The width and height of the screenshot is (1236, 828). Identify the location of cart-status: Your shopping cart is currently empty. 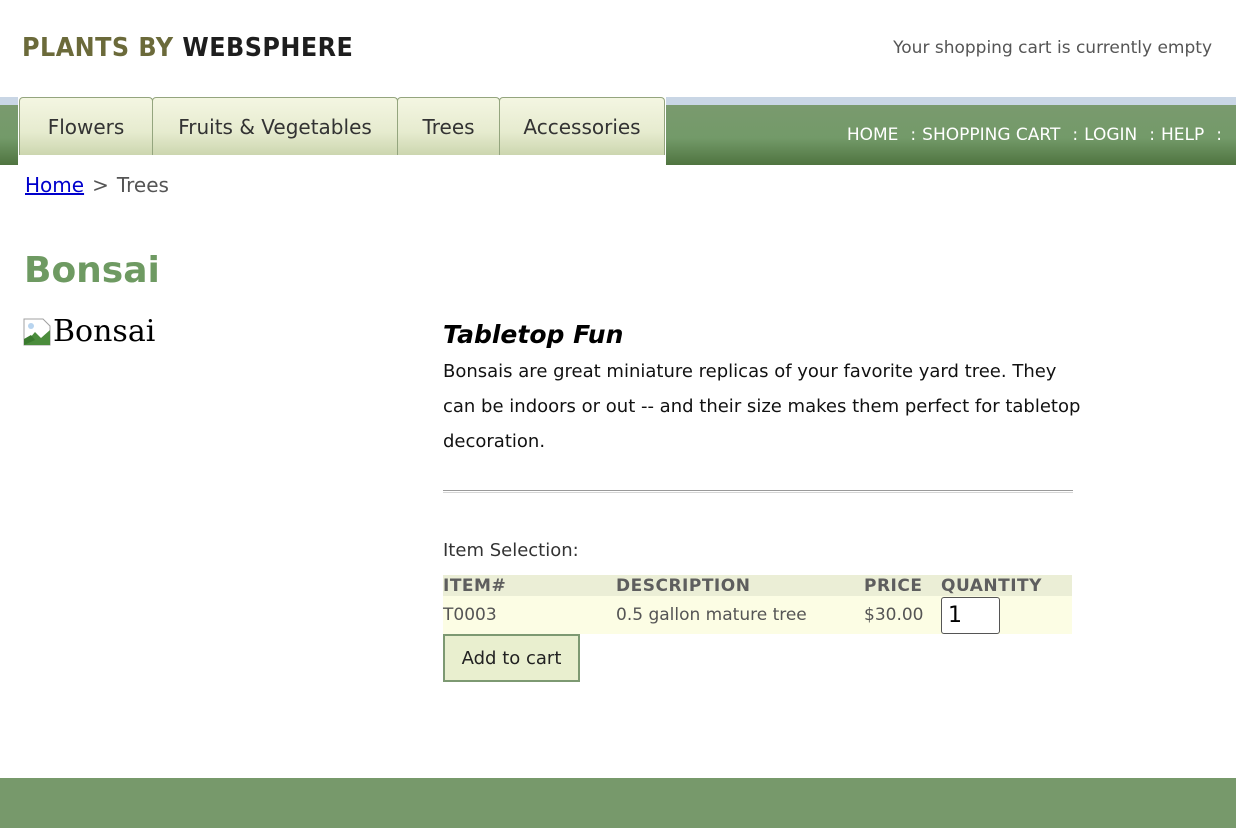
(1052, 48).